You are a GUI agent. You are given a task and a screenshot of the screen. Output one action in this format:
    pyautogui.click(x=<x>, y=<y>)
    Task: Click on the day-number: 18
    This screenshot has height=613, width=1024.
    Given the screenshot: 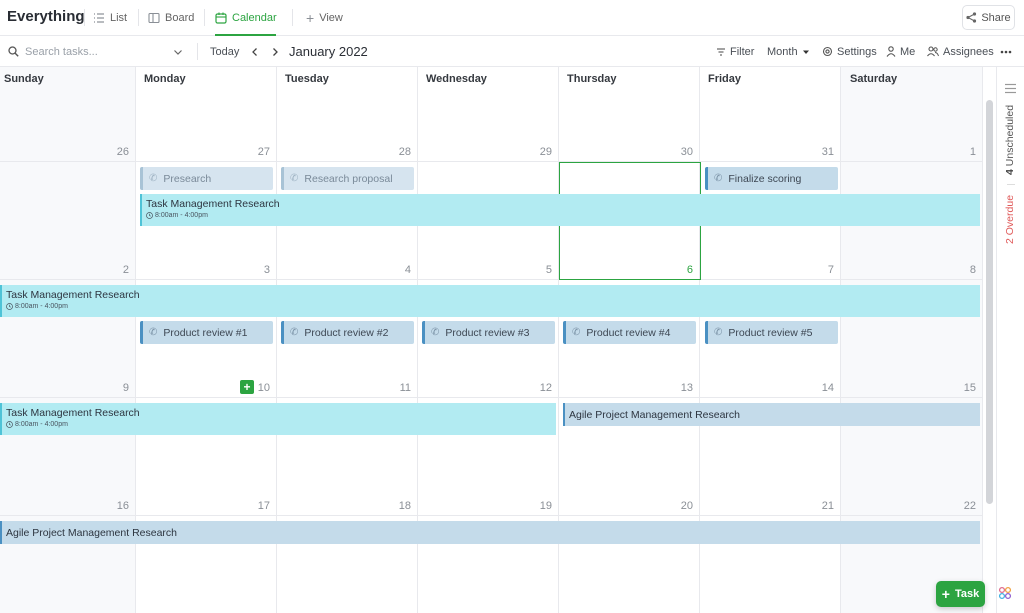 What is the action you would take?
    pyautogui.click(x=404, y=506)
    